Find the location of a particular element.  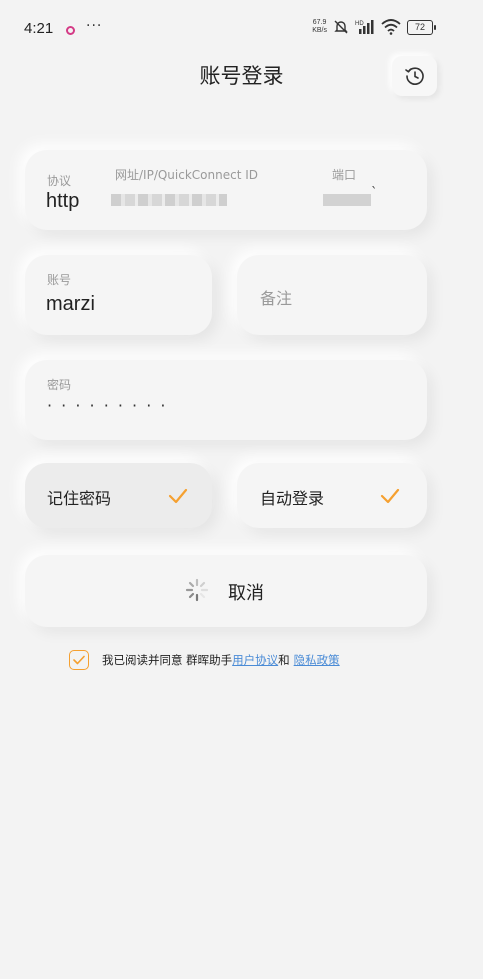

password-card: 密码 · · · · · · · · · is located at coordinates (226, 400).